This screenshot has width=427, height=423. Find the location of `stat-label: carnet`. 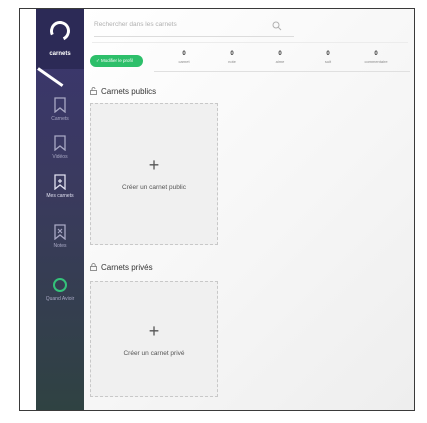

stat-label: carnet is located at coordinates (184, 61).